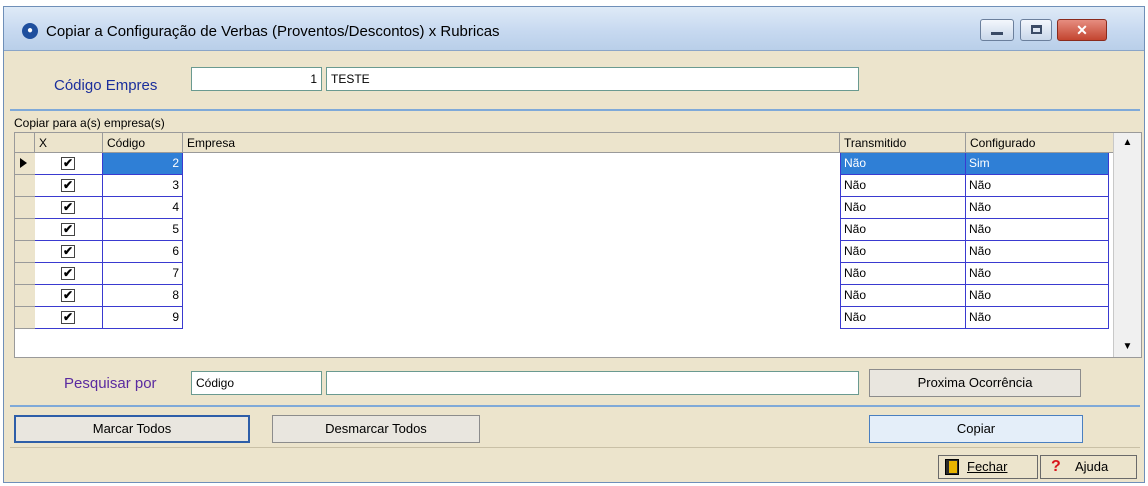 The height and width of the screenshot is (486, 1148). Describe the element at coordinates (143, 318) in the screenshot. I see `cell-codigo: 9` at that location.